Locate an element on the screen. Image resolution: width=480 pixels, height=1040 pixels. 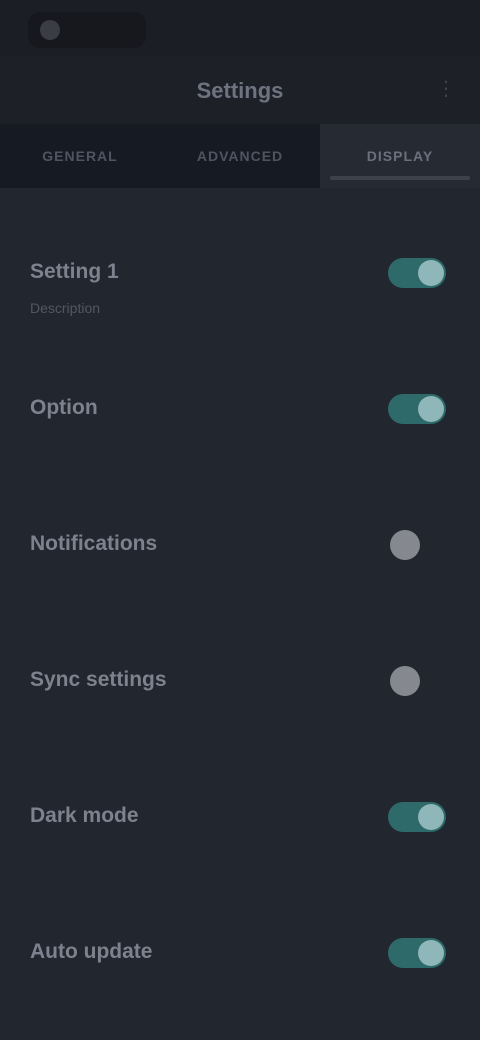
page-title: Settings is located at coordinates (240, 90).